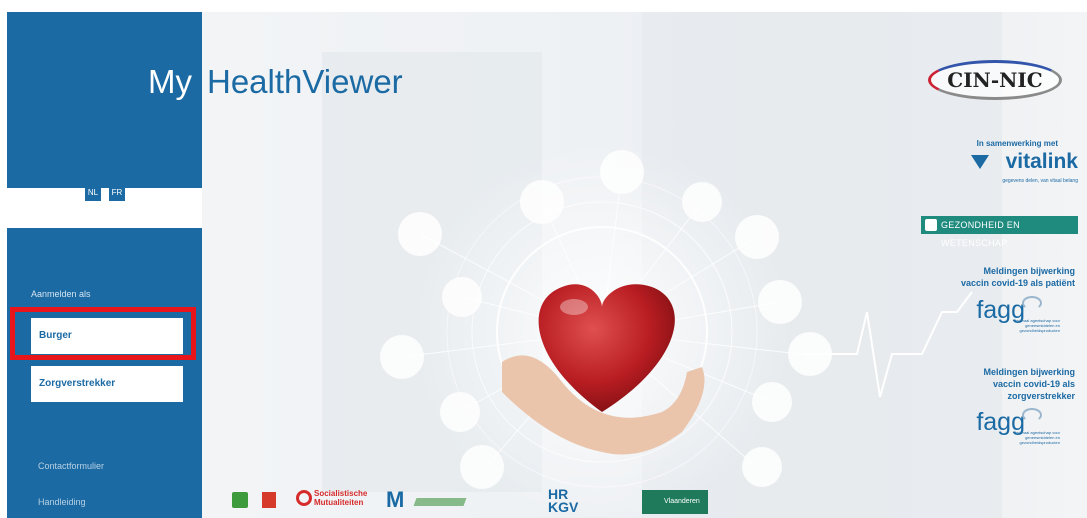 The width and height of the screenshot is (1087, 518). I want to click on partner-logo-green, so click(240, 500).